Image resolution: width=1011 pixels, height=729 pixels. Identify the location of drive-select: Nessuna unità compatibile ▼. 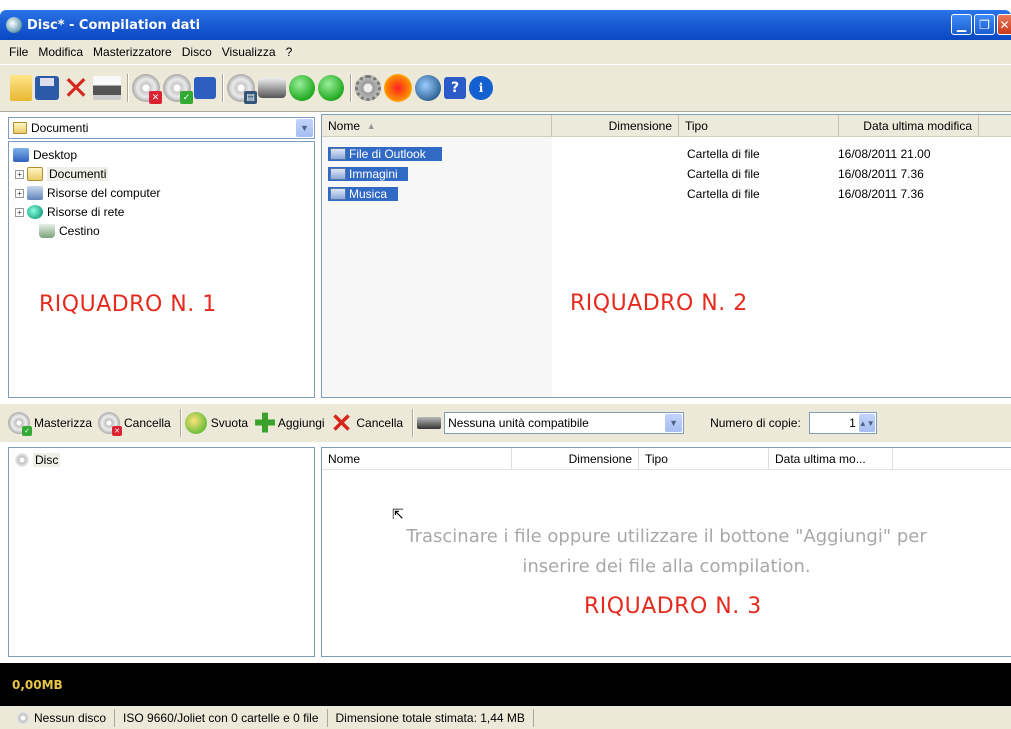
(564, 423).